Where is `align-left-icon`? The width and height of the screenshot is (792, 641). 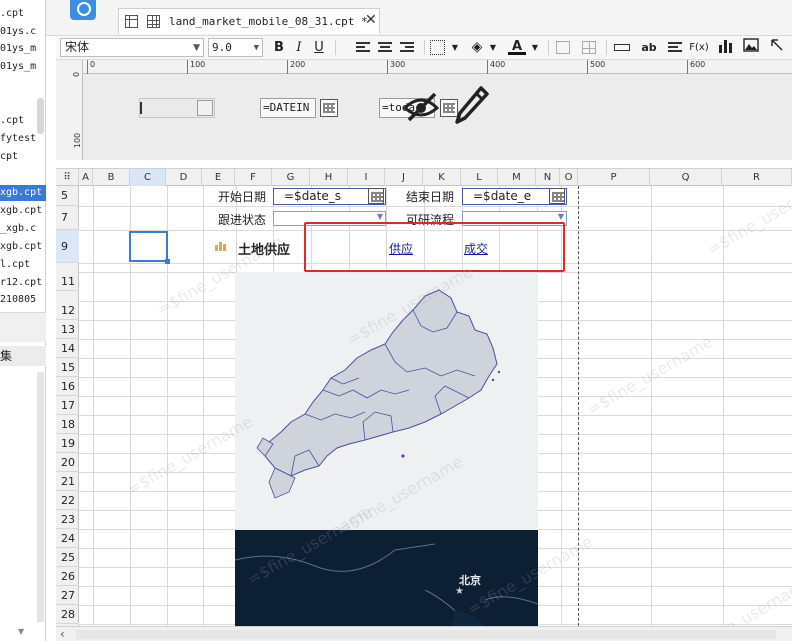
align-left-icon is located at coordinates (363, 48).